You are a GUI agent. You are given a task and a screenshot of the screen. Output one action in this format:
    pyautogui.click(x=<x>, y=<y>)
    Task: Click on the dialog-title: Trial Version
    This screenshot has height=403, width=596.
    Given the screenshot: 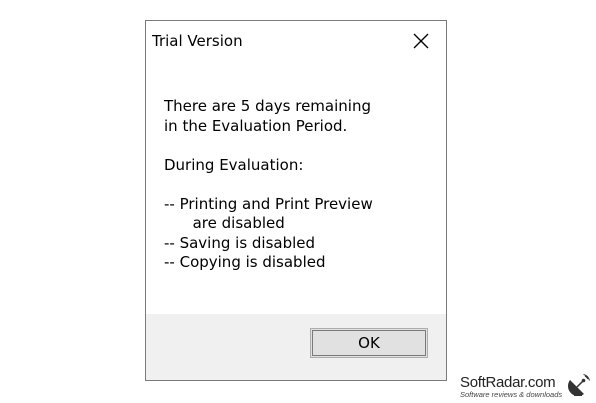 What is the action you would take?
    pyautogui.click(x=197, y=41)
    